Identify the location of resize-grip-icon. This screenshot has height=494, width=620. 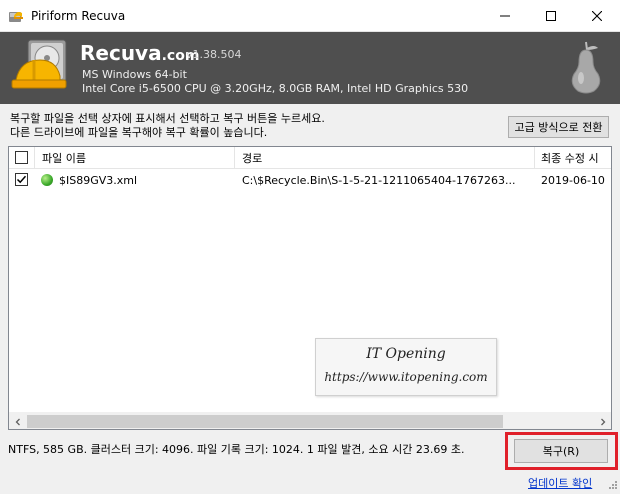
(612, 486).